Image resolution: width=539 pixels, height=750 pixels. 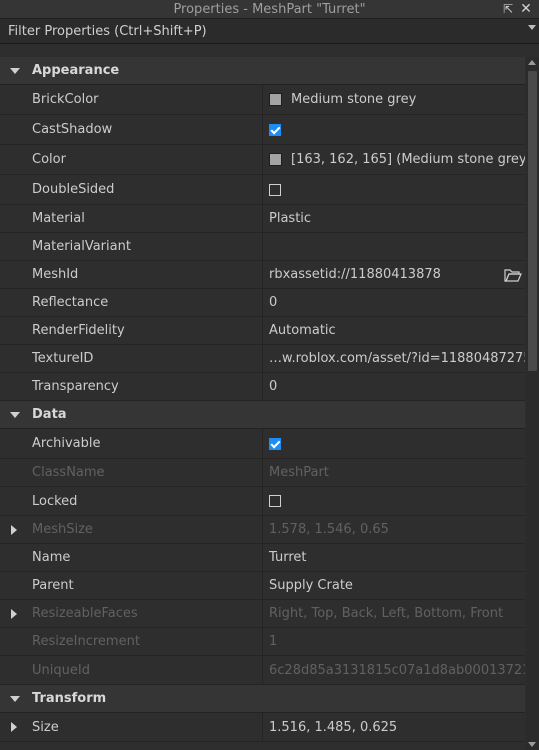 What do you see at coordinates (131, 129) in the screenshot?
I see `property-name: CastShadow` at bounding box center [131, 129].